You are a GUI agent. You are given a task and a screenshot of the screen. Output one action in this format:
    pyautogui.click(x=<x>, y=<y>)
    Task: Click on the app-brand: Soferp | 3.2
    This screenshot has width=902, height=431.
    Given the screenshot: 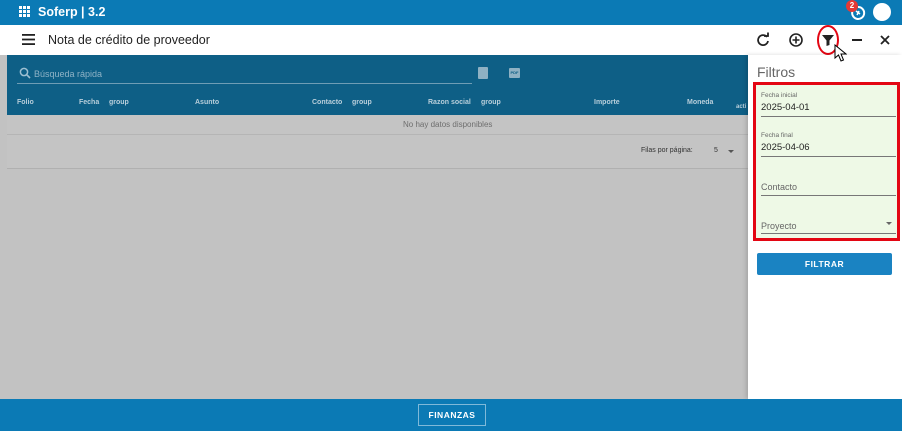 What is the action you would take?
    pyautogui.click(x=72, y=12)
    